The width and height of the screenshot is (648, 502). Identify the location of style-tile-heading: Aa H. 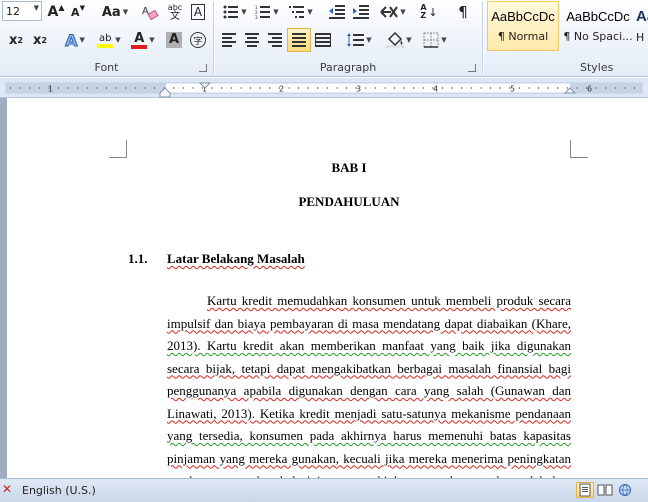
(642, 26).